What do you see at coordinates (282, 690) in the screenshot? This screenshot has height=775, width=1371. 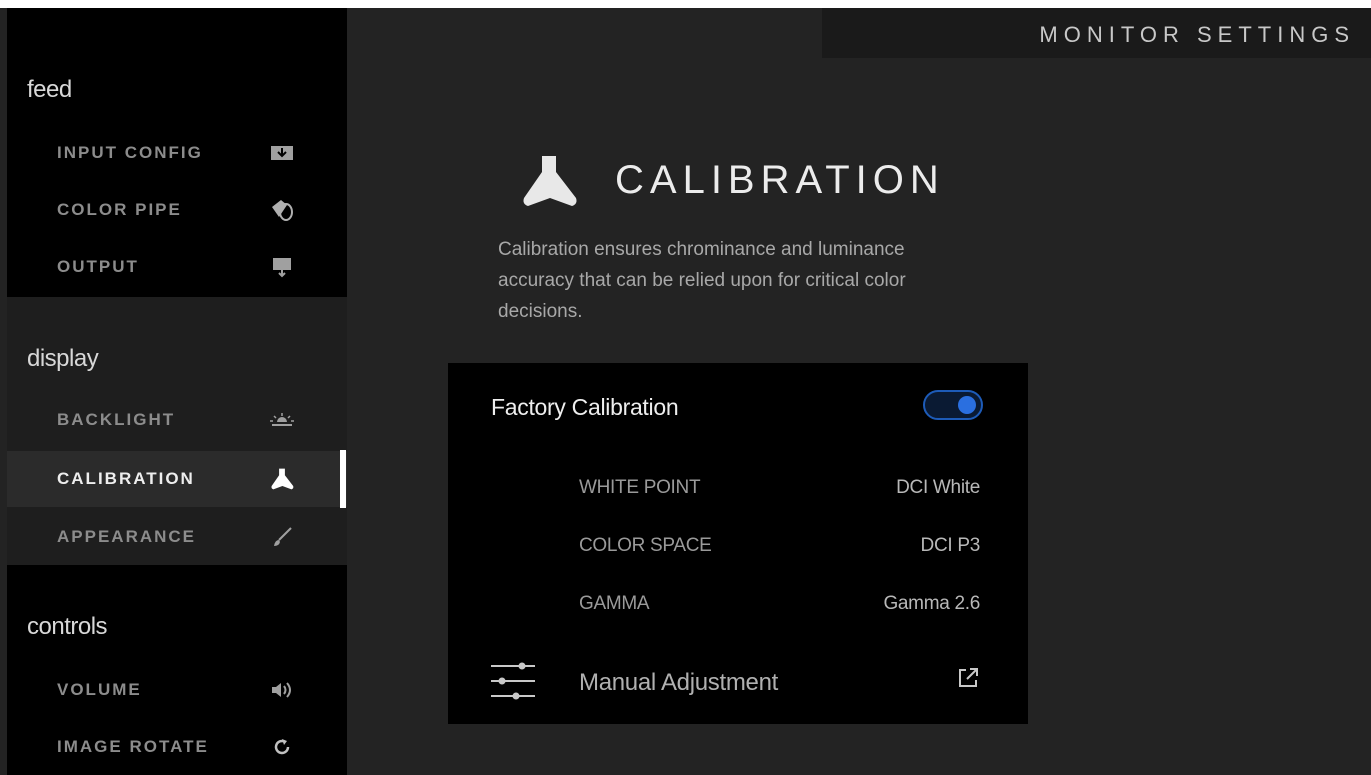 I see `volume-icon` at bounding box center [282, 690].